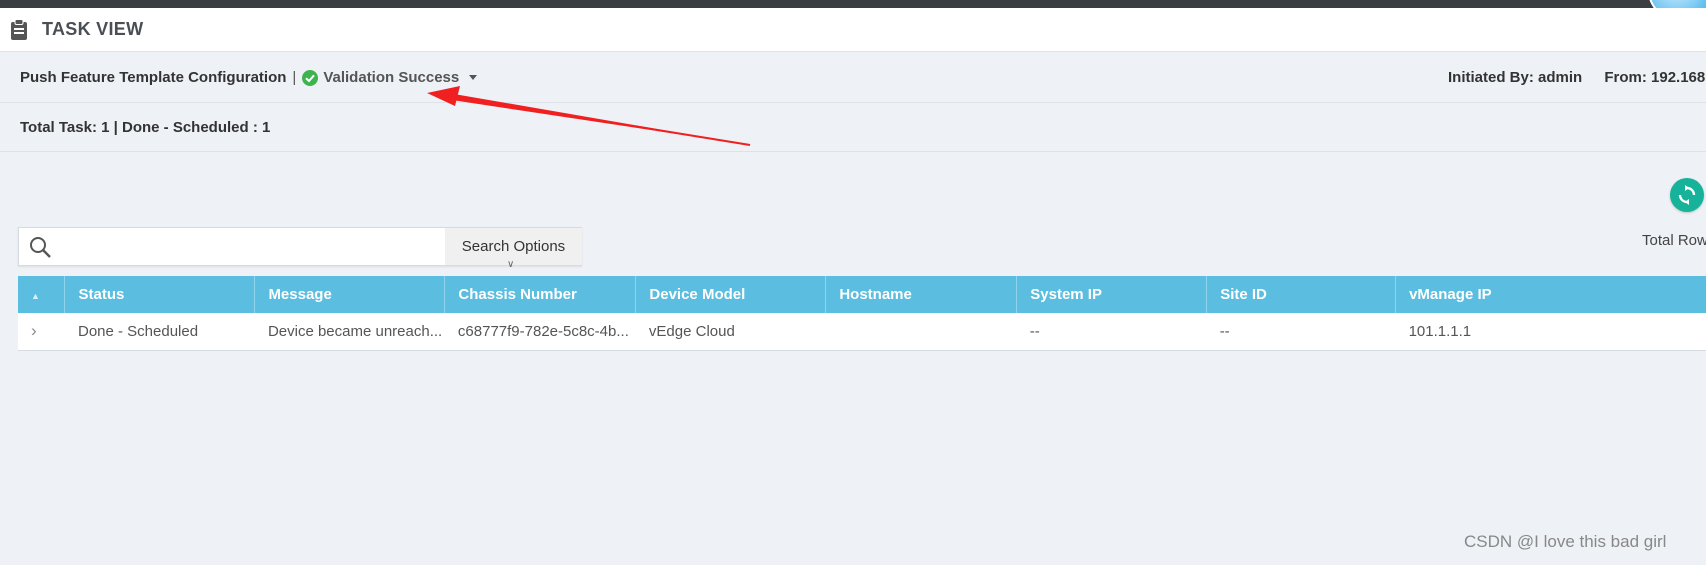  I want to click on column-header-system-ip: System IP, so click(1112, 294).